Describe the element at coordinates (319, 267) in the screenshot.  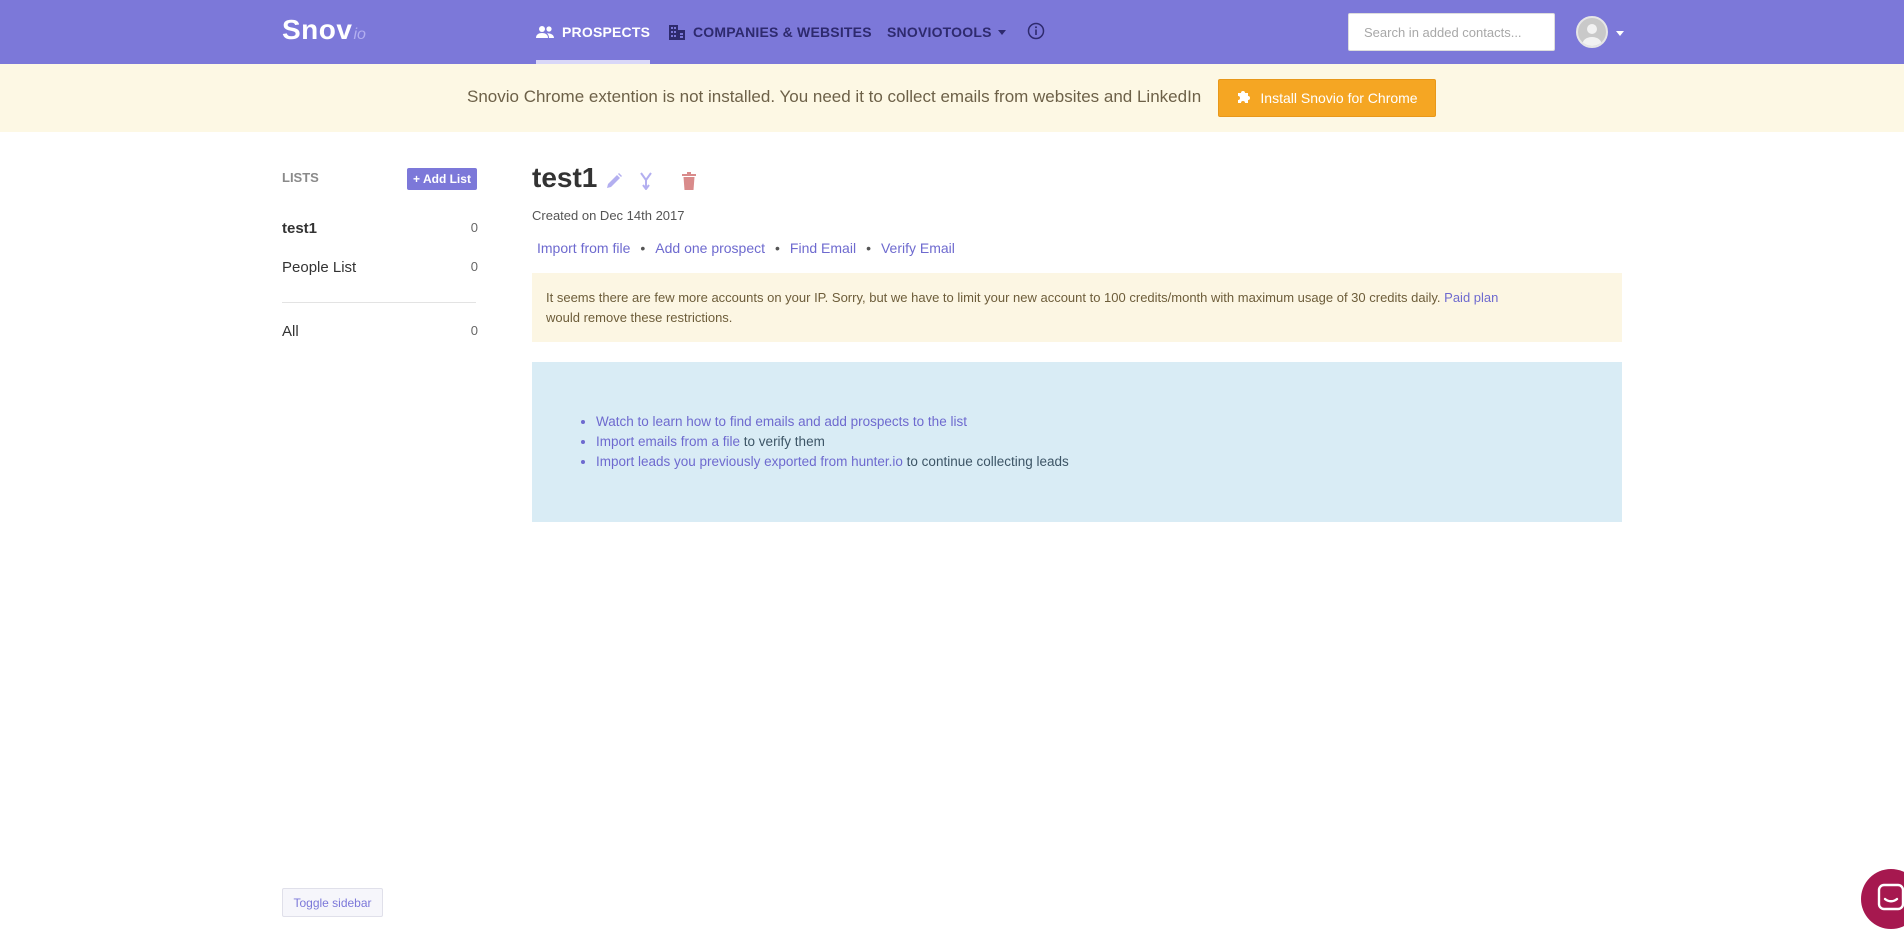
I see `list-name: People List` at that location.